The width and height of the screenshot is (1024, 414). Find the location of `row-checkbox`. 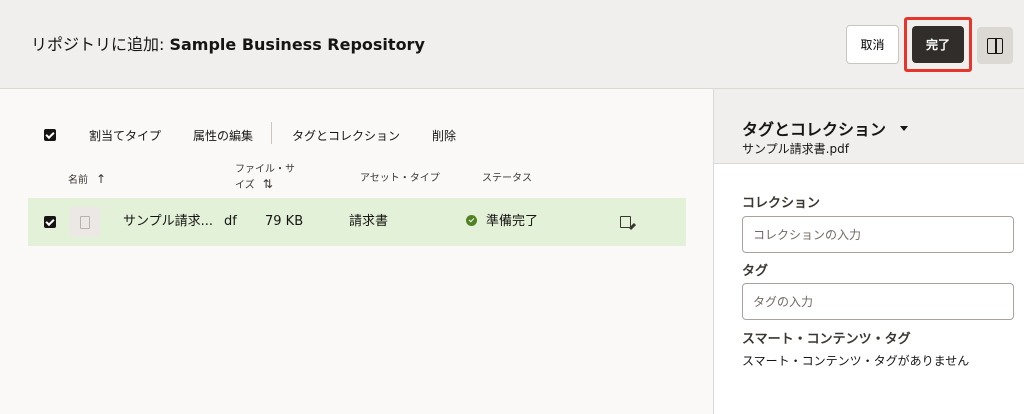

row-checkbox is located at coordinates (50, 222).